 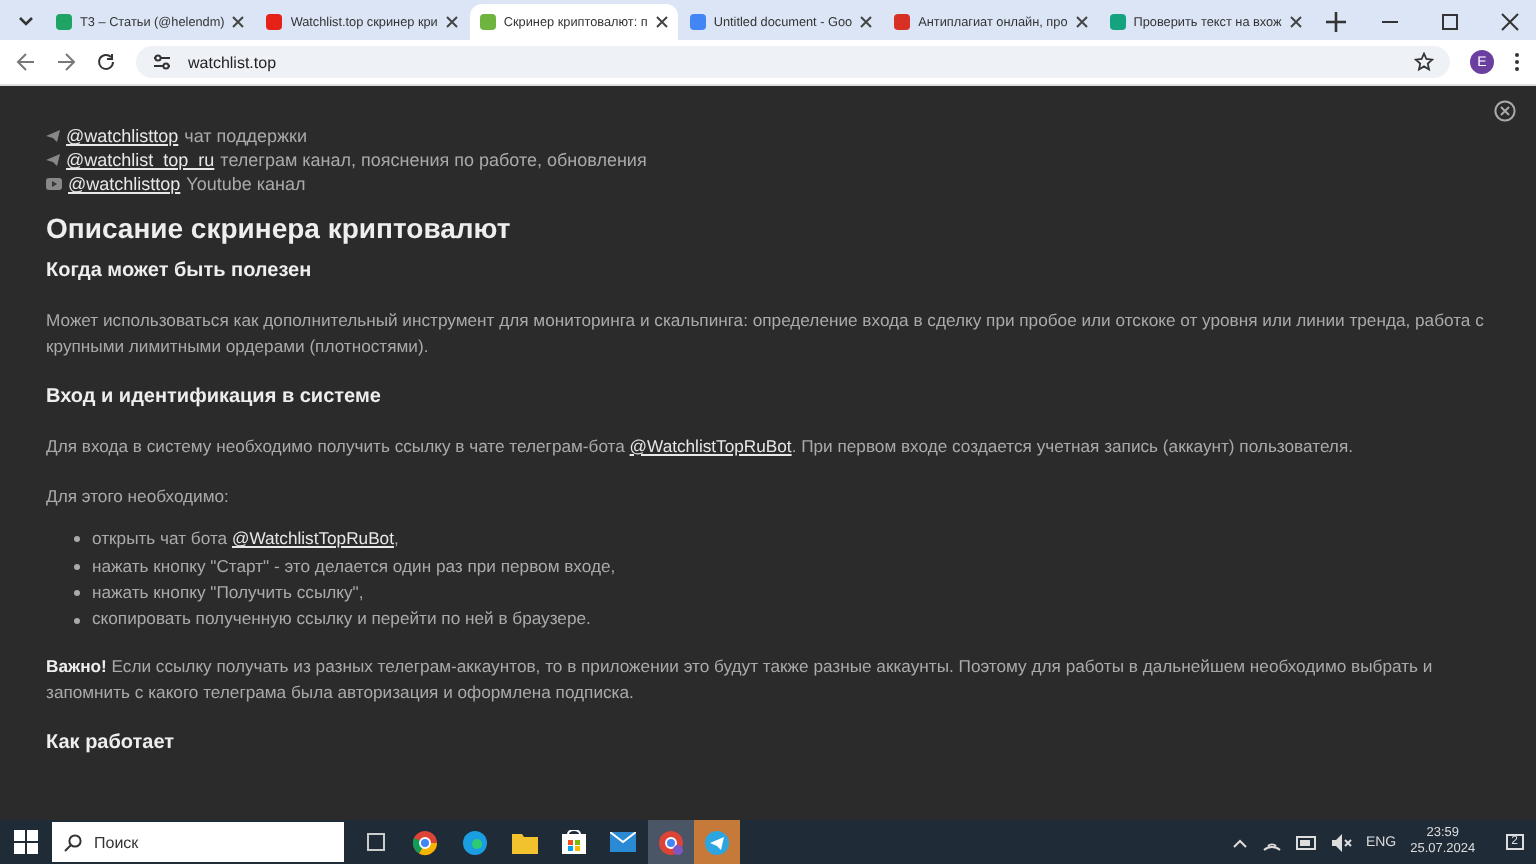 What do you see at coordinates (198, 842) in the screenshot?
I see `search-field: Поиск` at bounding box center [198, 842].